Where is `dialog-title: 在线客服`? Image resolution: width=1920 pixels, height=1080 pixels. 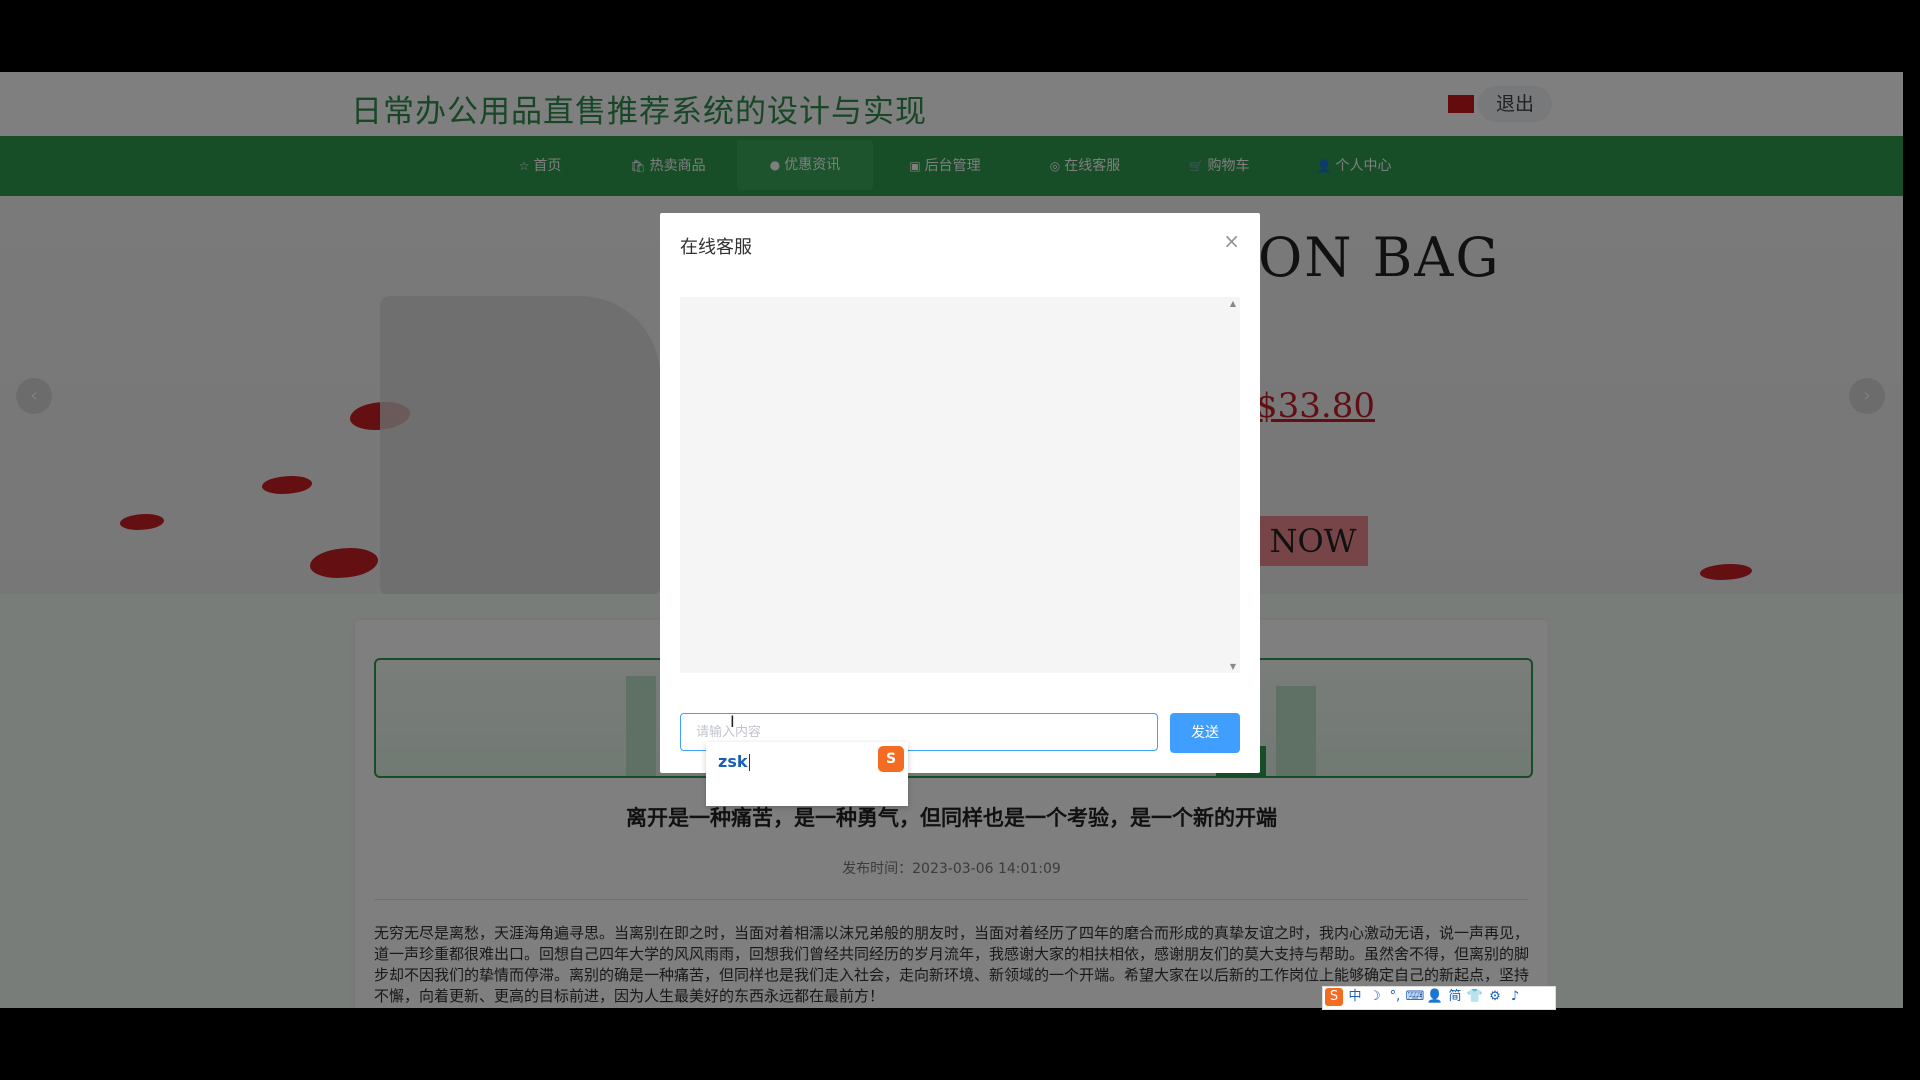
dialog-title: 在线客服 is located at coordinates (716, 247).